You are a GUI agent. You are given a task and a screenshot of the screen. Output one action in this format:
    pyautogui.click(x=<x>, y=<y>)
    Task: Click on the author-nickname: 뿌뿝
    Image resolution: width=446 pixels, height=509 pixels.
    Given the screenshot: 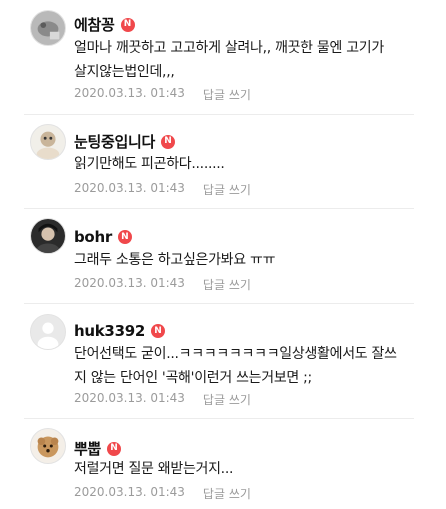 What is the action you would take?
    pyautogui.click(x=87, y=448)
    